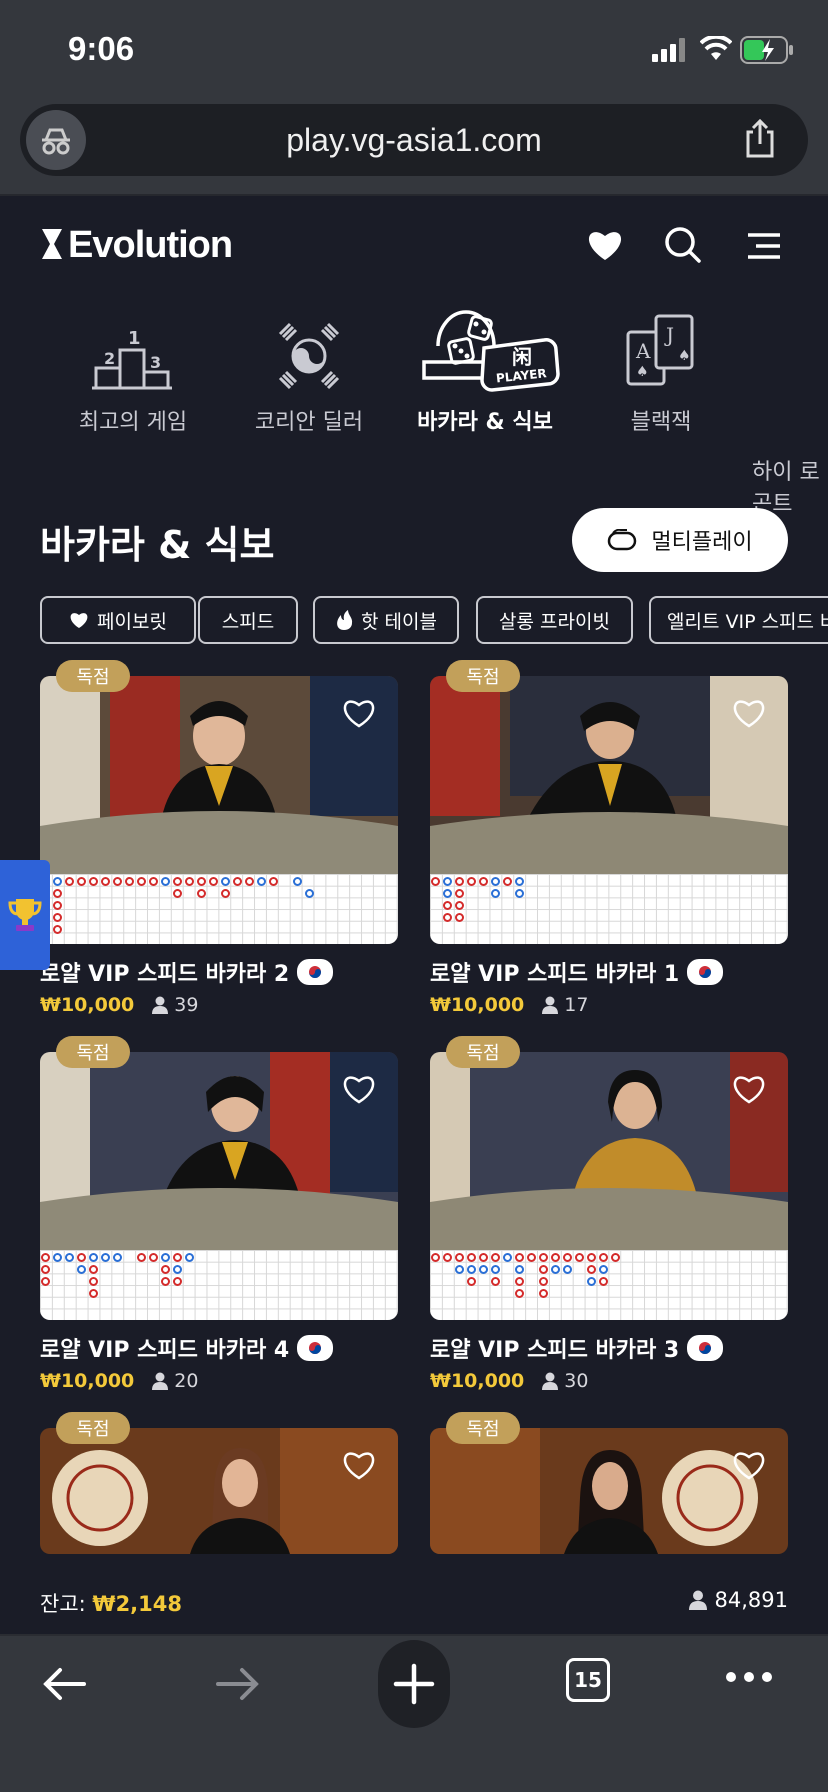 This screenshot has width=828, height=1792. I want to click on game-meta: ₩10,000 17, so click(509, 1005).